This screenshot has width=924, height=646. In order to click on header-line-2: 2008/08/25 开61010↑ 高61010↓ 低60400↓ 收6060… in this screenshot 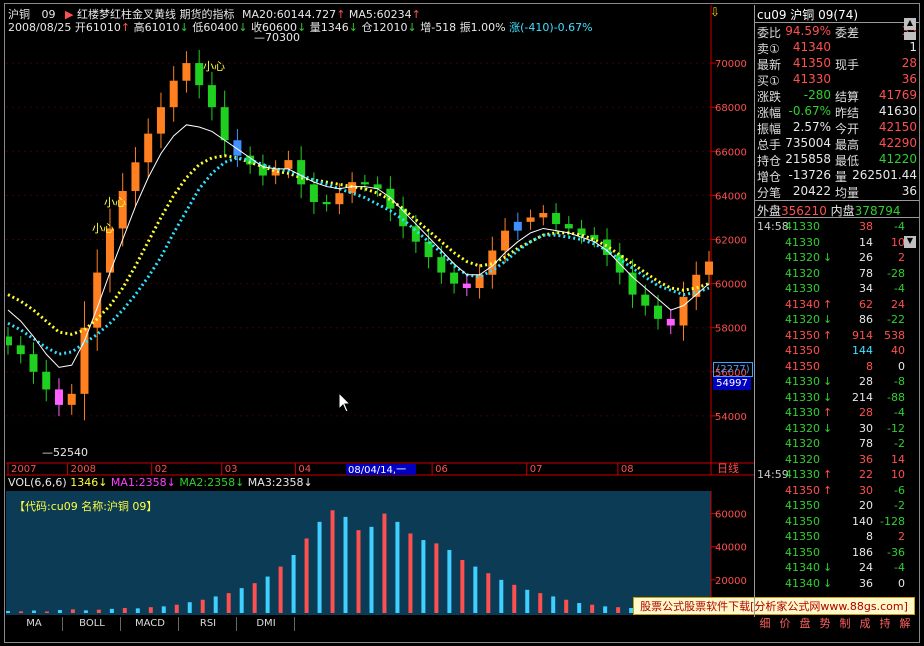, I will do `click(300, 27)`.